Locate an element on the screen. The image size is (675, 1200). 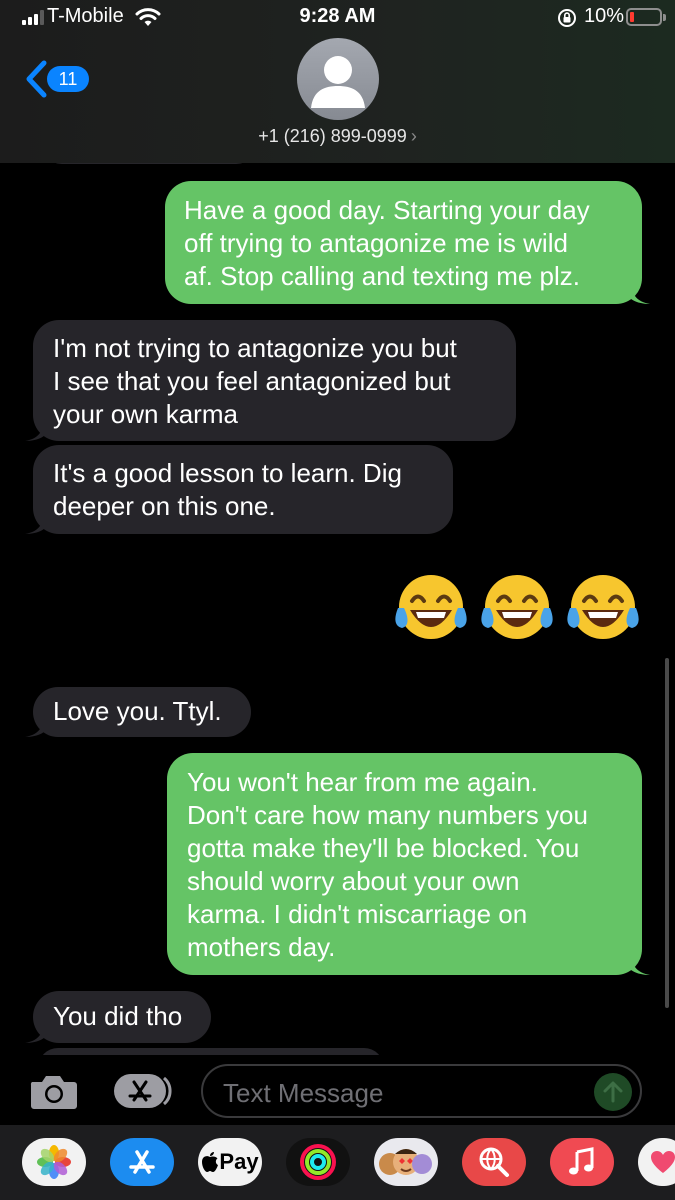
message-line: It's a good lesson to learn. Dig is located at coordinates (227, 473).